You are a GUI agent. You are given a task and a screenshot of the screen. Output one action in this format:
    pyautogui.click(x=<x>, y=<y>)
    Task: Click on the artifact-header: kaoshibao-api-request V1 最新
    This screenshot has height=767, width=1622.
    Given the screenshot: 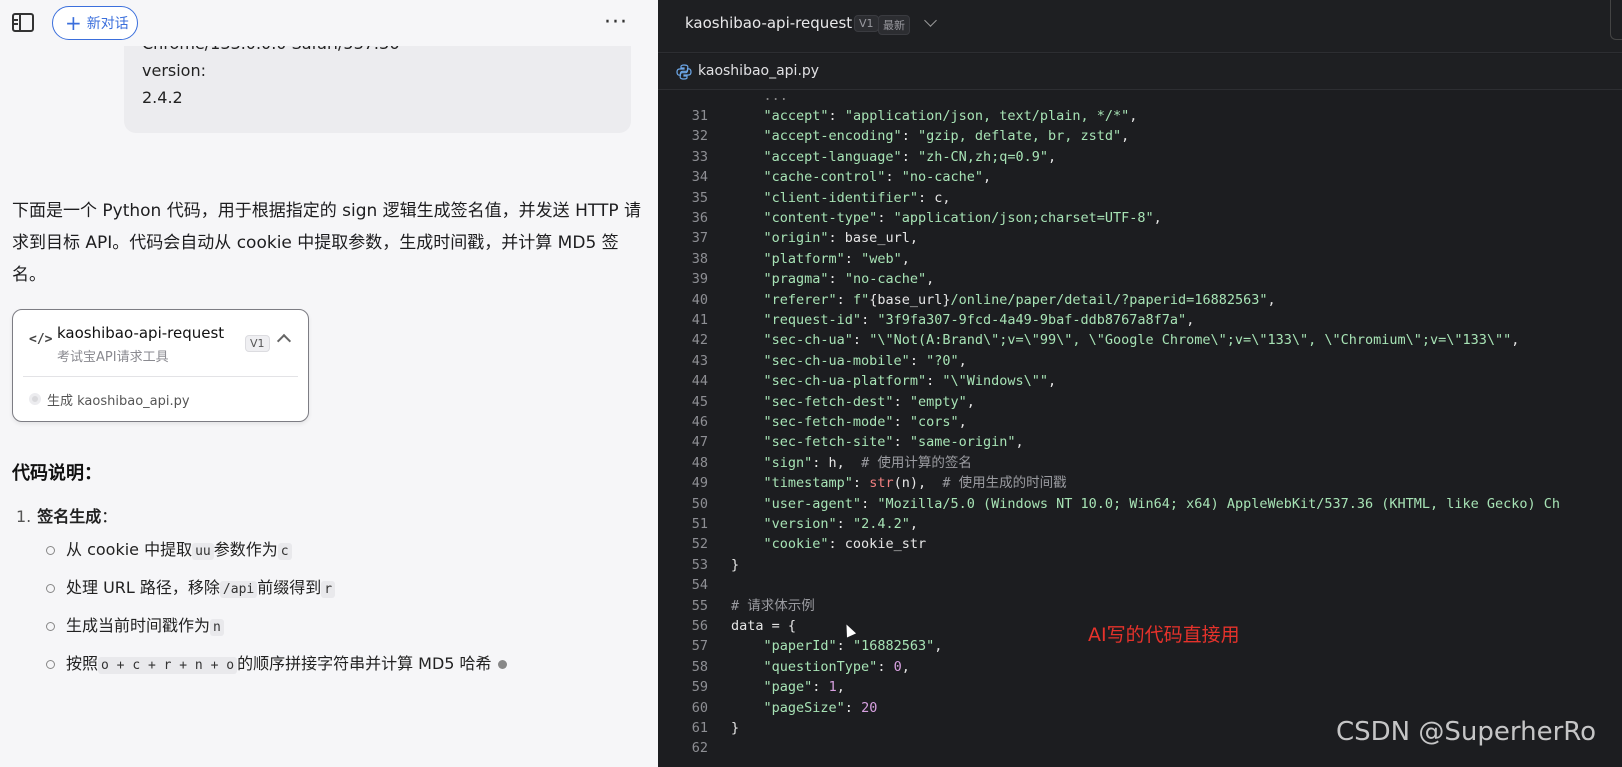 What is the action you would take?
    pyautogui.click(x=1140, y=26)
    